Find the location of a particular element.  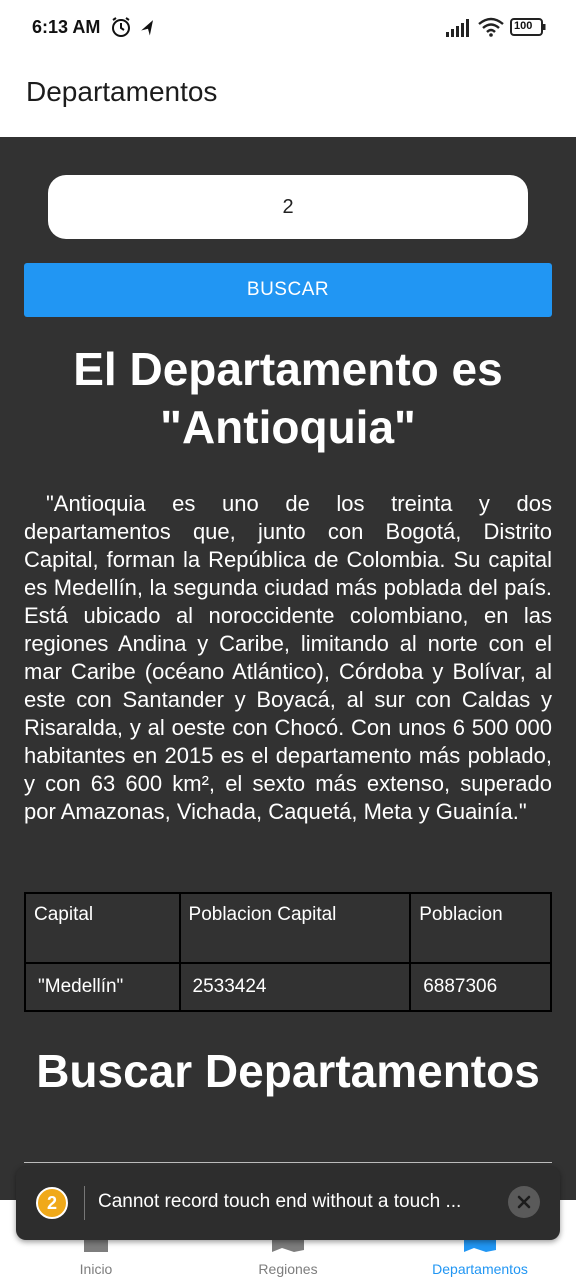

table-cell: 6887306 is located at coordinates (480, 987).